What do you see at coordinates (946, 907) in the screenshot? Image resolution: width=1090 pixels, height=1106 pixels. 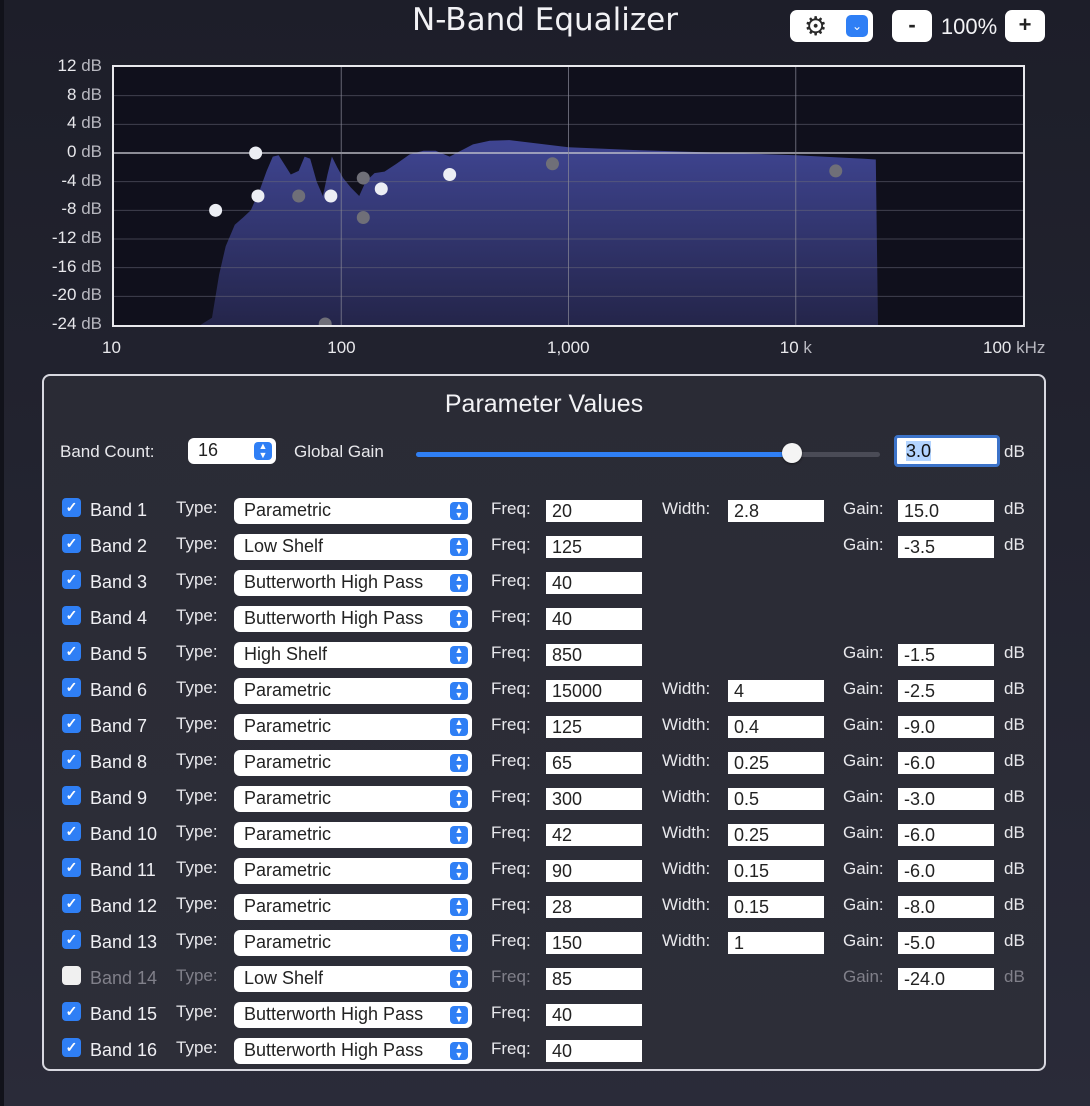 I see `gain-input: -8.0` at bounding box center [946, 907].